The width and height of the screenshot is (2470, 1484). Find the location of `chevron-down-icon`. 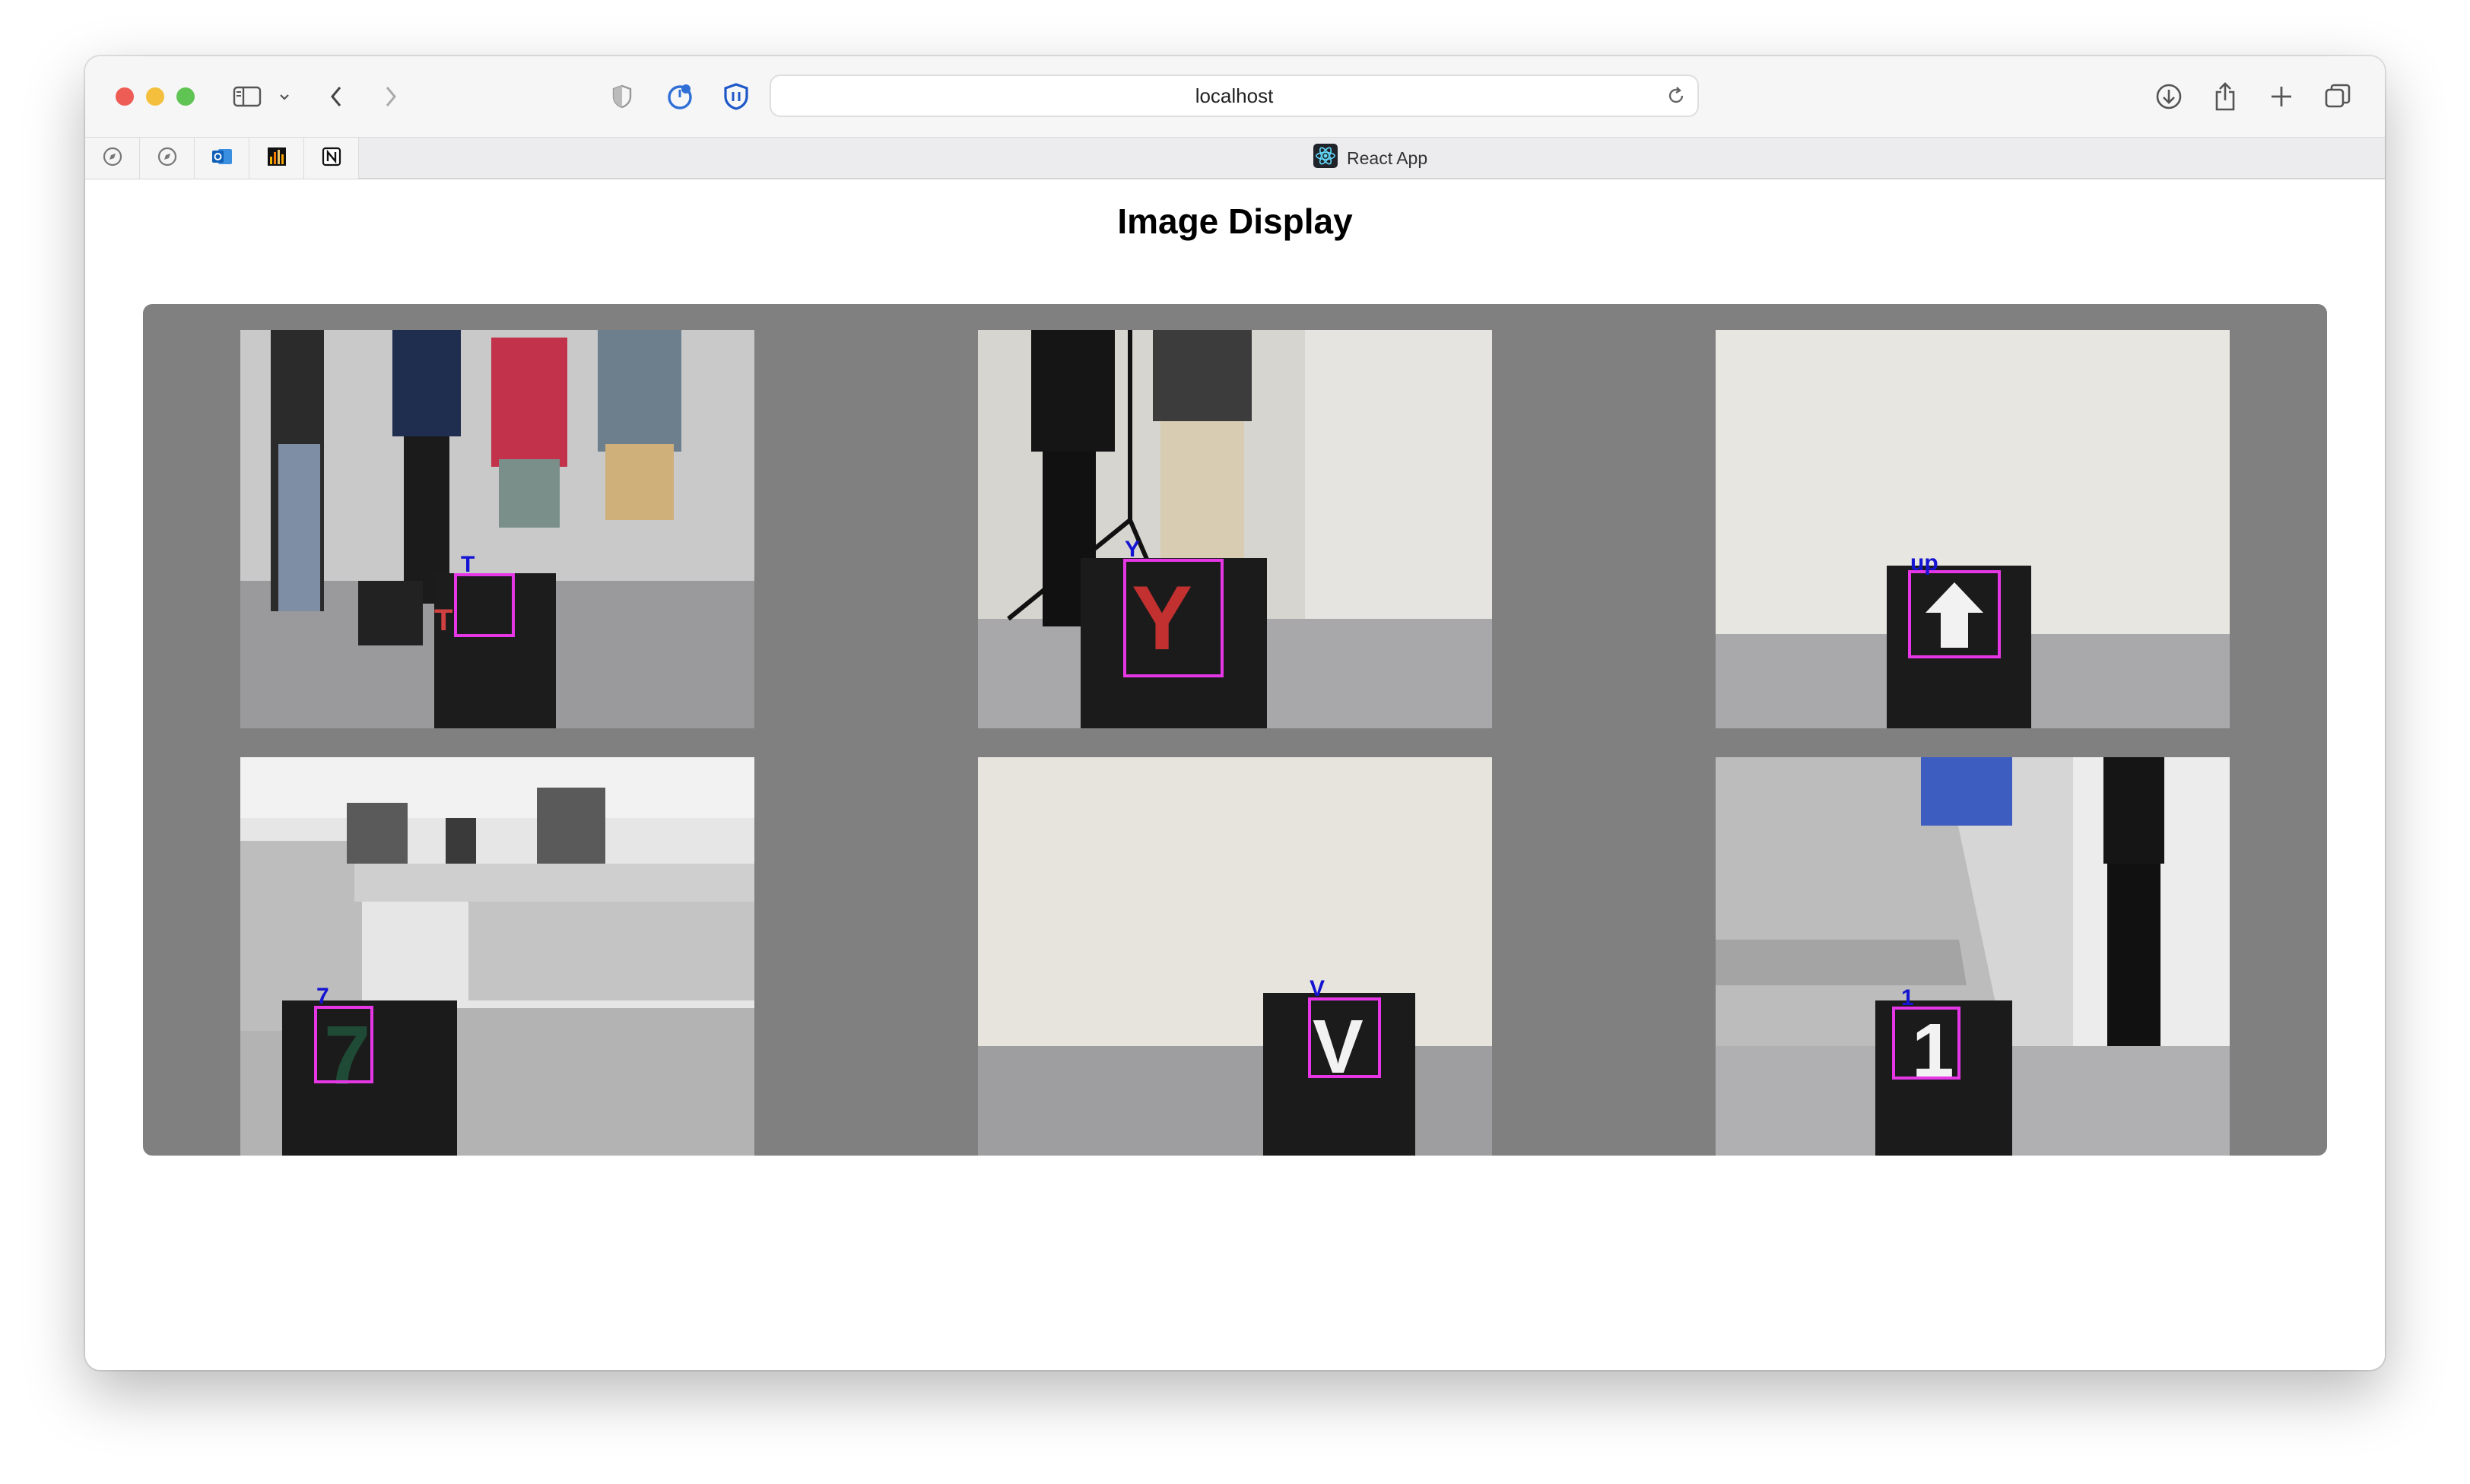

chevron-down-icon is located at coordinates (284, 96).